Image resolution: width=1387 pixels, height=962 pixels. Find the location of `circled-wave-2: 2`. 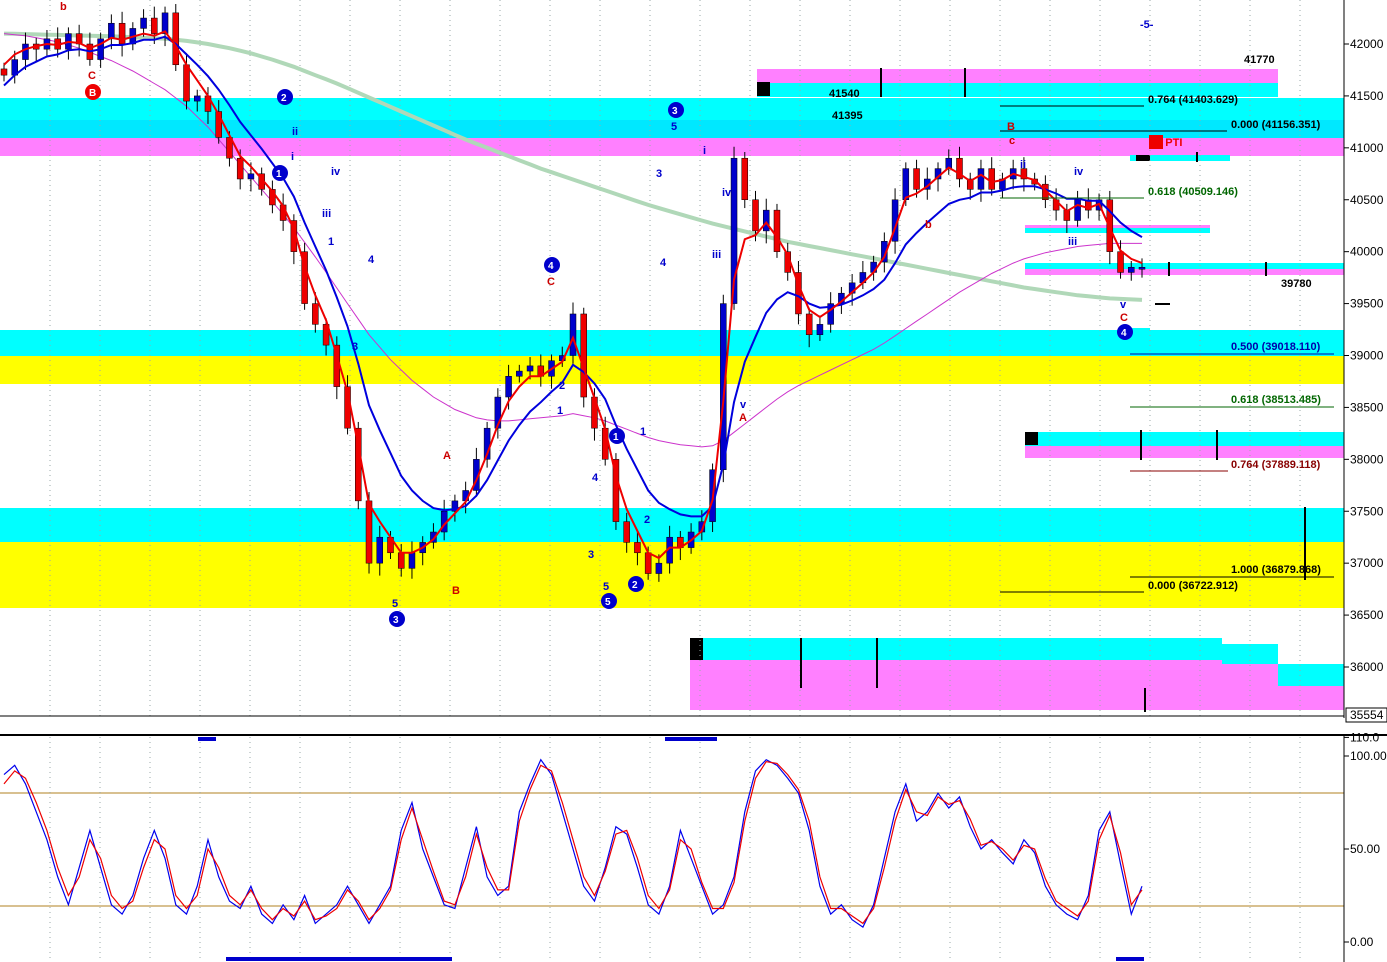

circled-wave-2: 2 is located at coordinates (285, 97).